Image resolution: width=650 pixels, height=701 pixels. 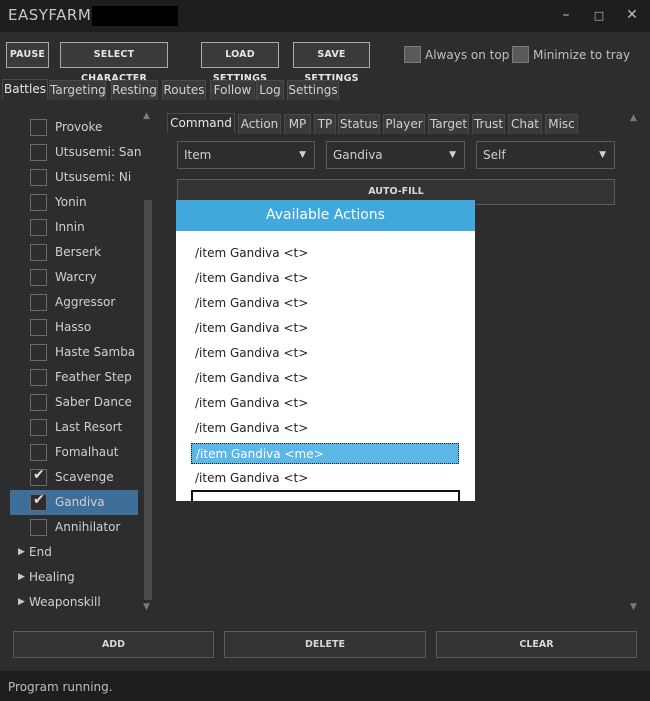 I want to click on ability-label: Fomalhaut, so click(x=87, y=452).